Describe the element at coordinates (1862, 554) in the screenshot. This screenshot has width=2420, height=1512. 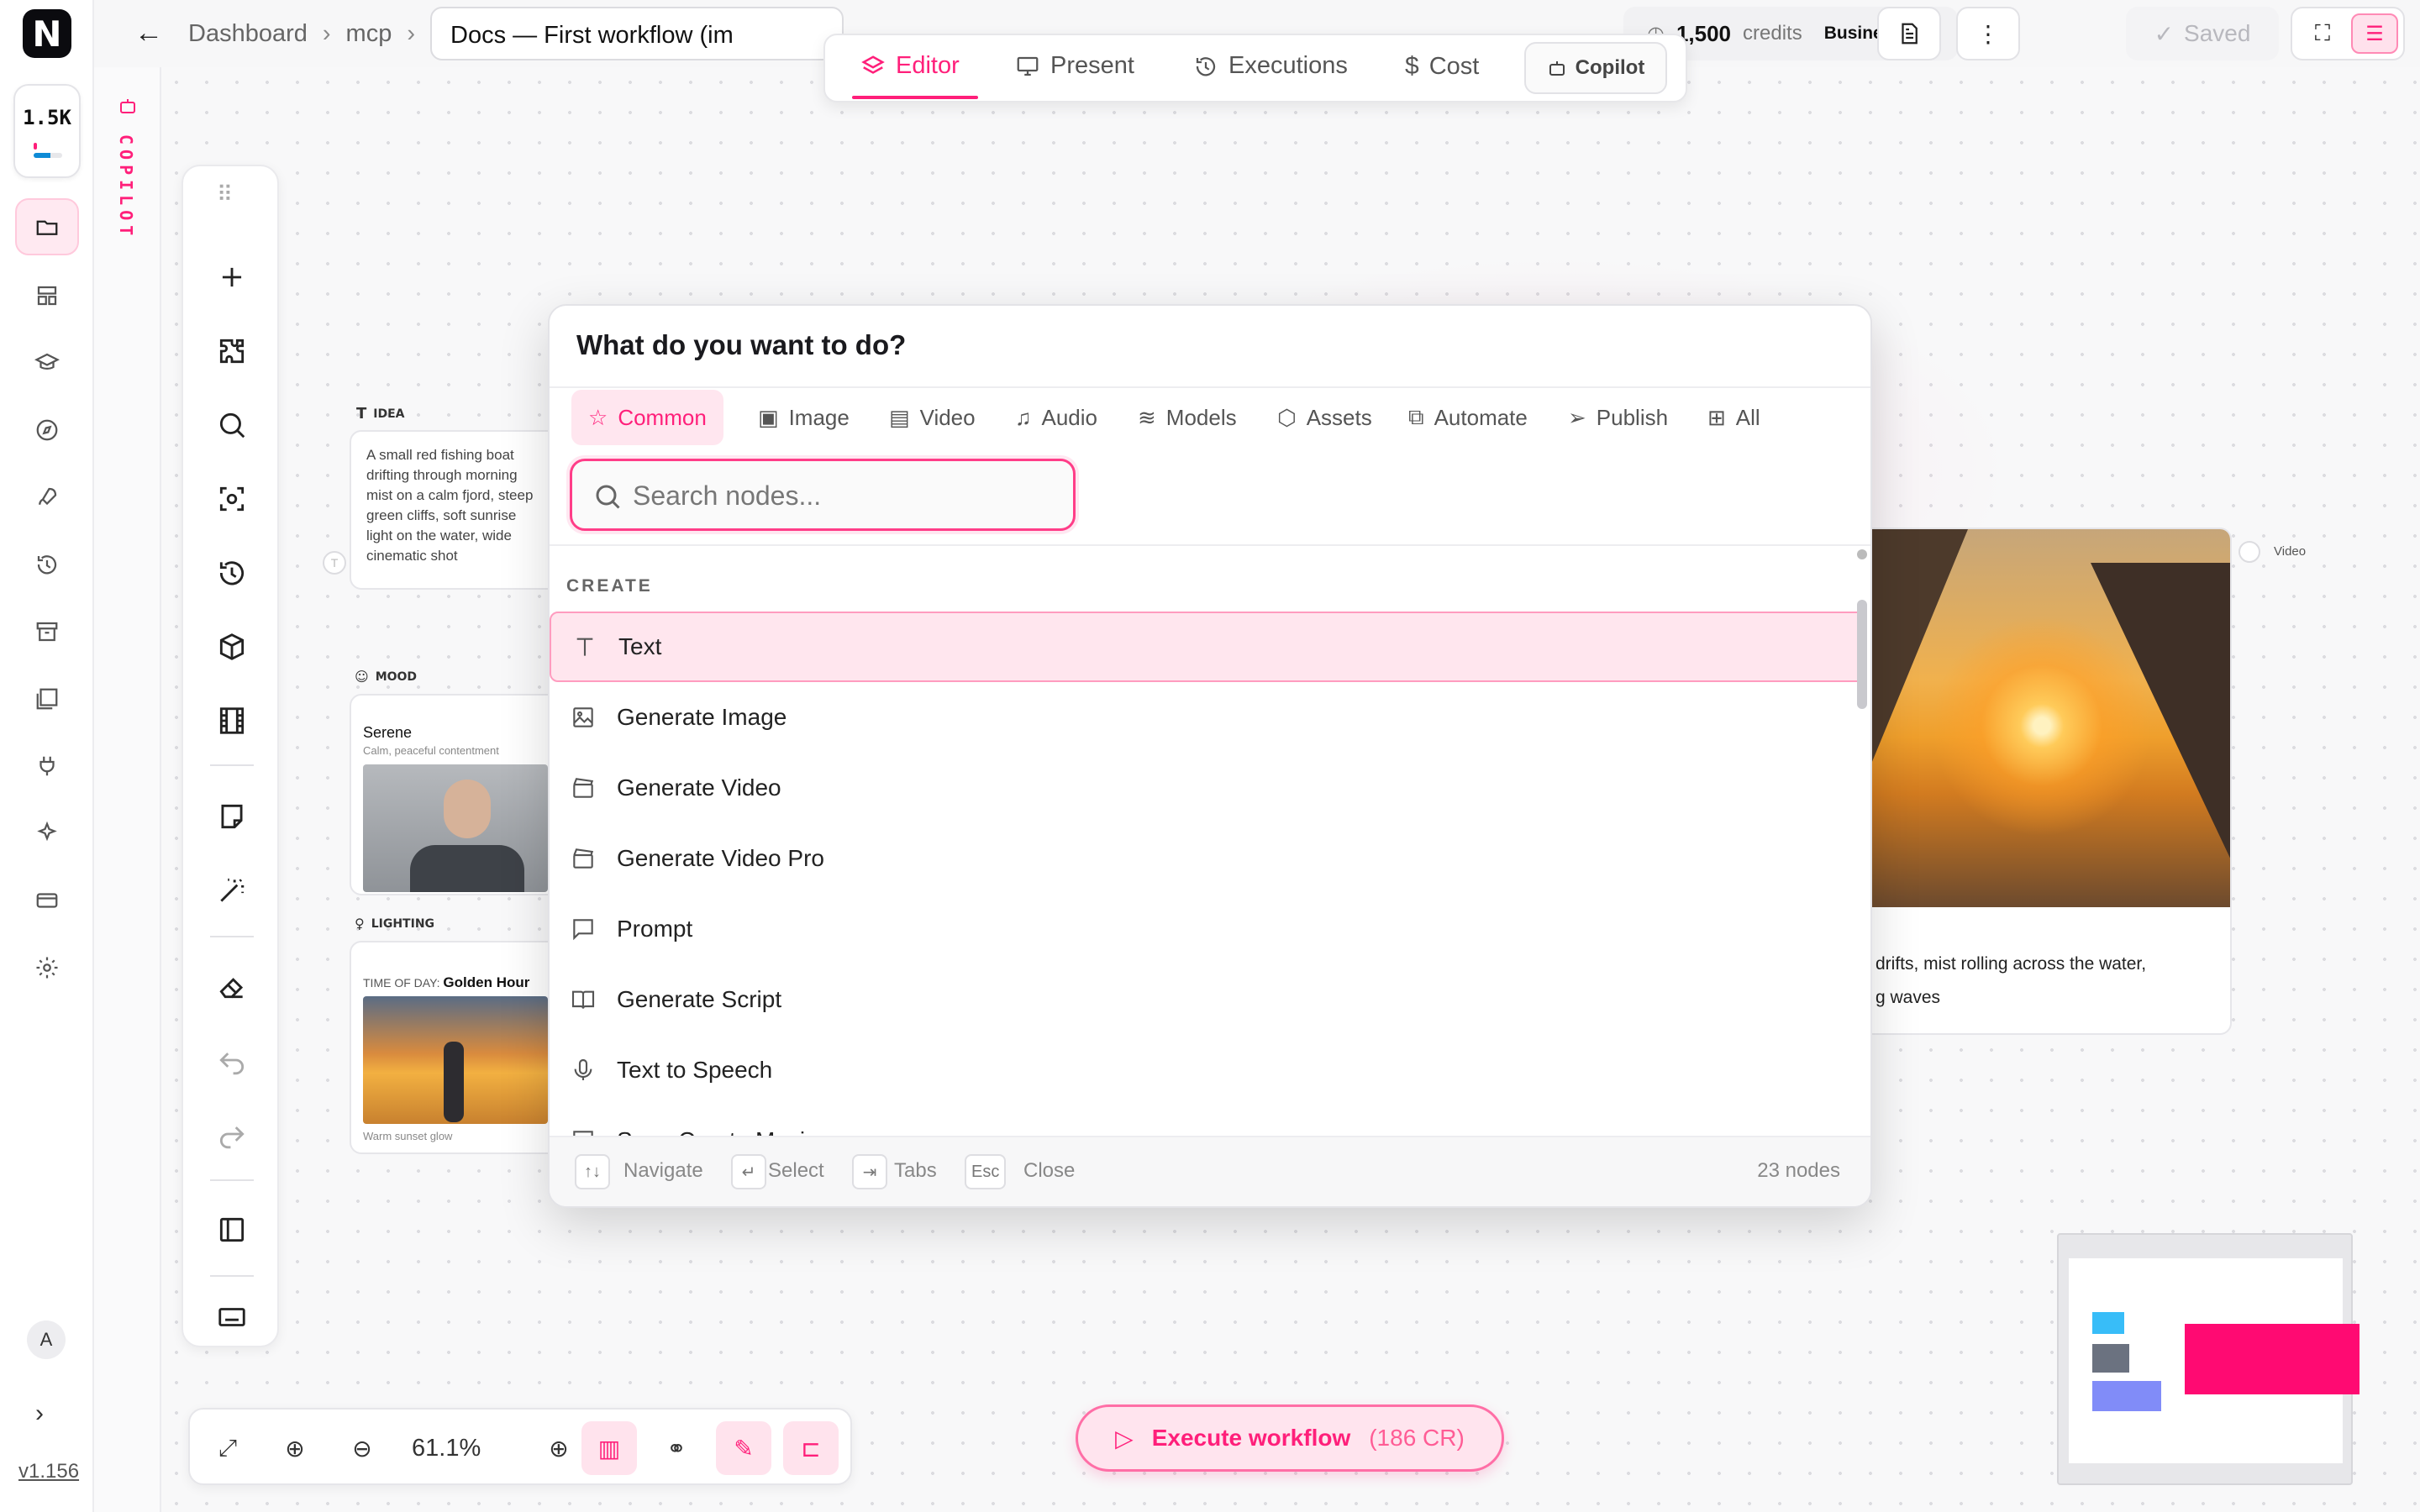
I see `scroll-up-icon` at that location.